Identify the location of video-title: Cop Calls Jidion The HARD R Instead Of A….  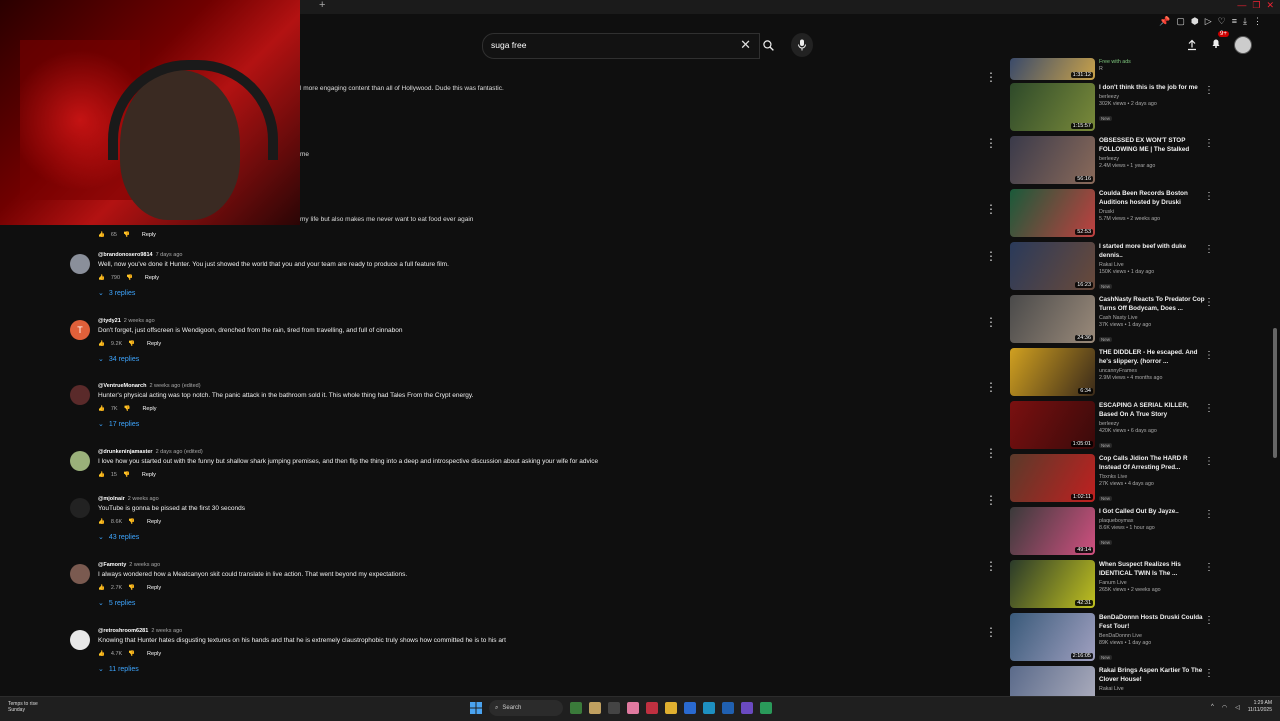
(1153, 463).